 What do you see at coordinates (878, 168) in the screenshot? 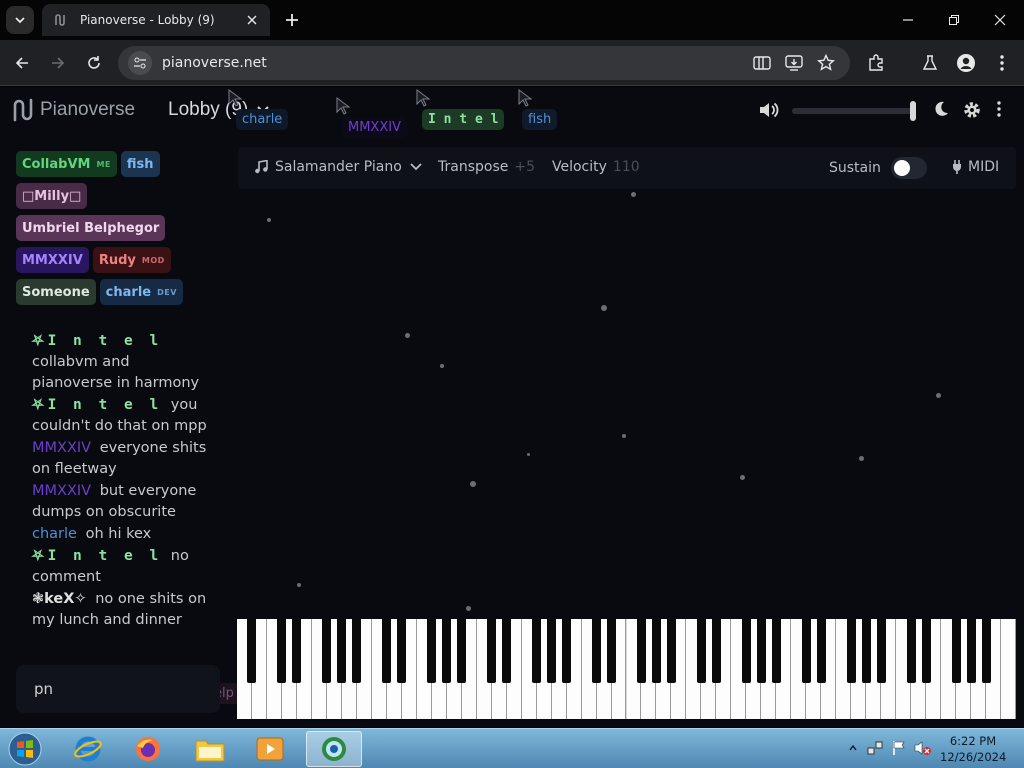
I see `sustain-control: Sustain` at bounding box center [878, 168].